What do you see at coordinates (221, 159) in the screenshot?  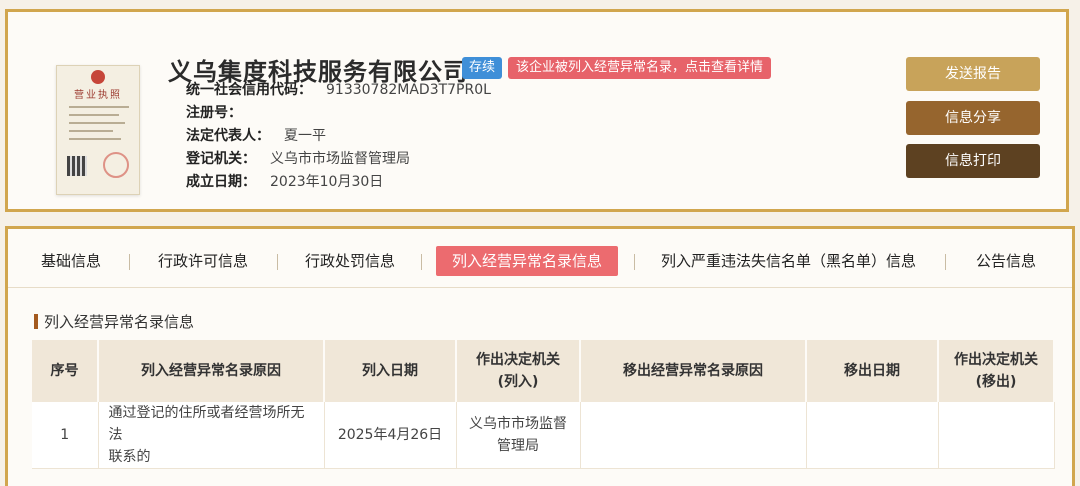 I see `registration-authority-label: 登记机关：` at bounding box center [221, 159].